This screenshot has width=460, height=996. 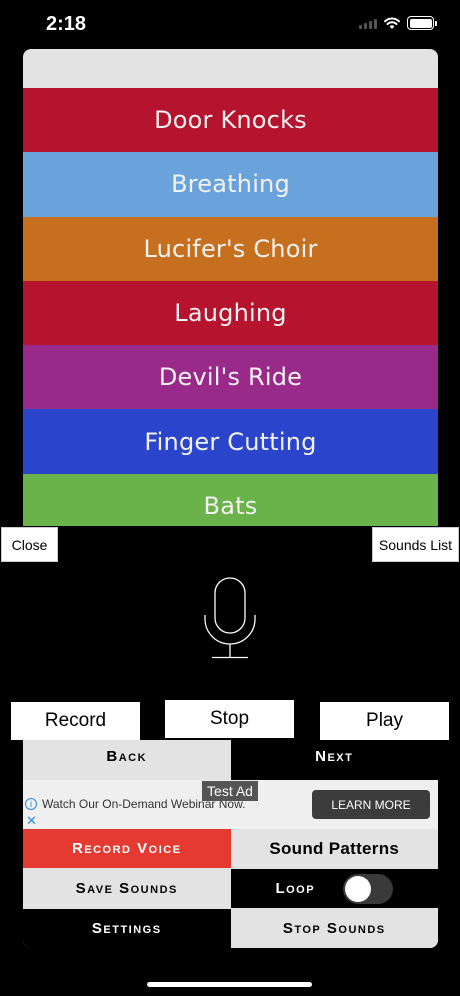 I want to click on sound-list-item: Breathing, so click(x=230, y=184).